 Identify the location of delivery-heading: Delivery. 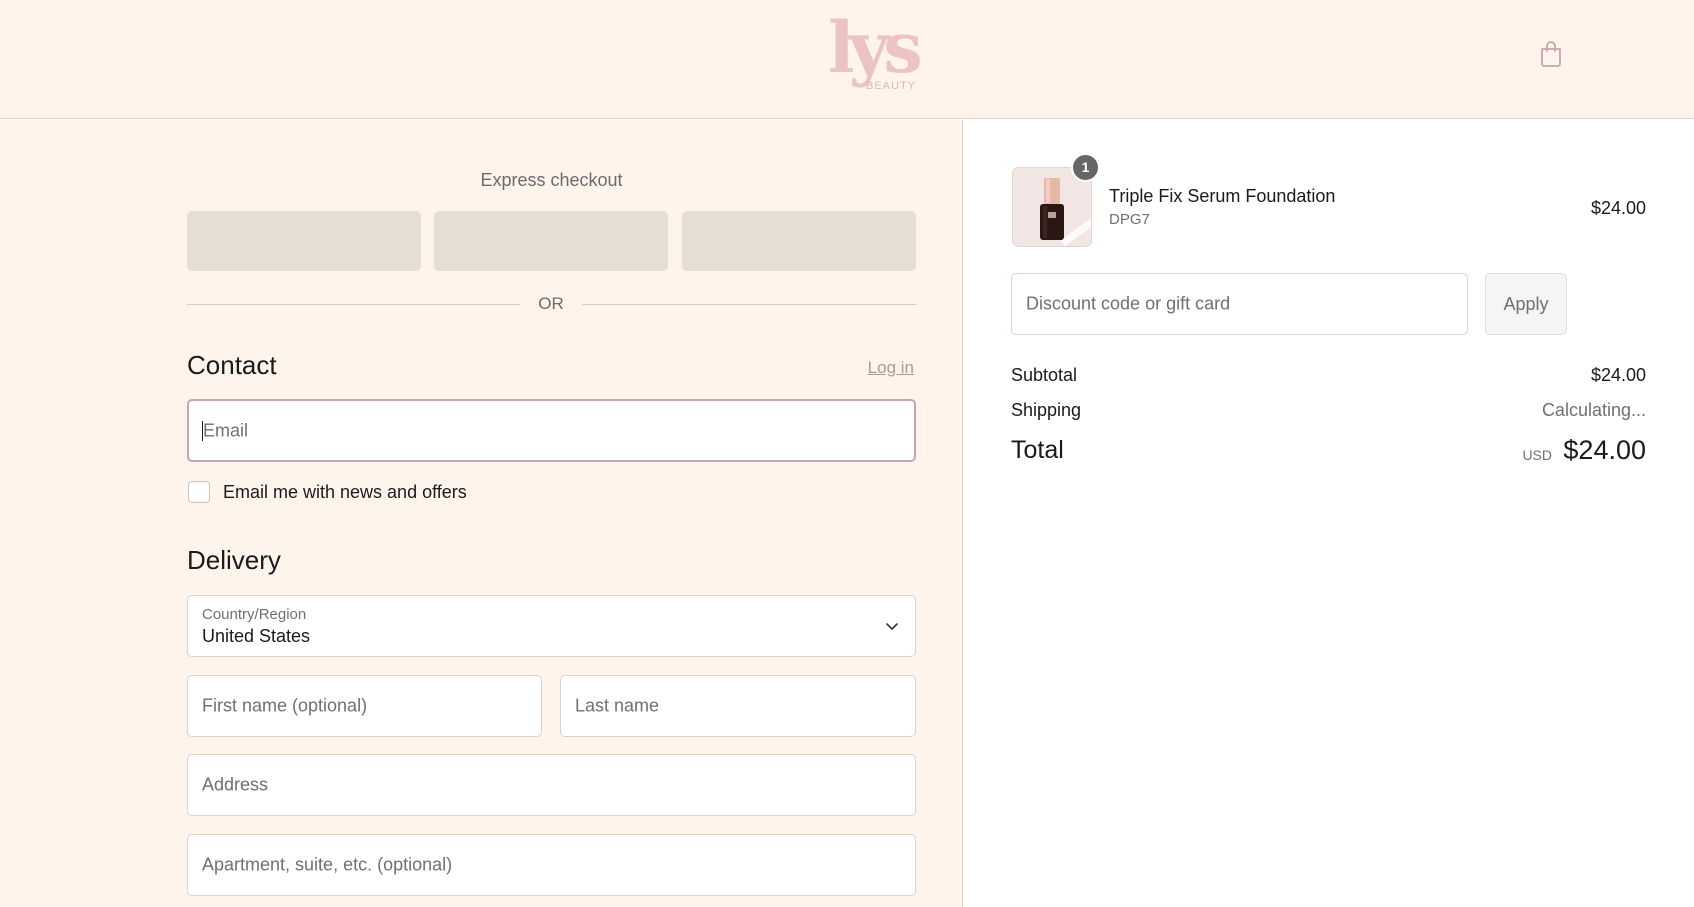
(234, 560).